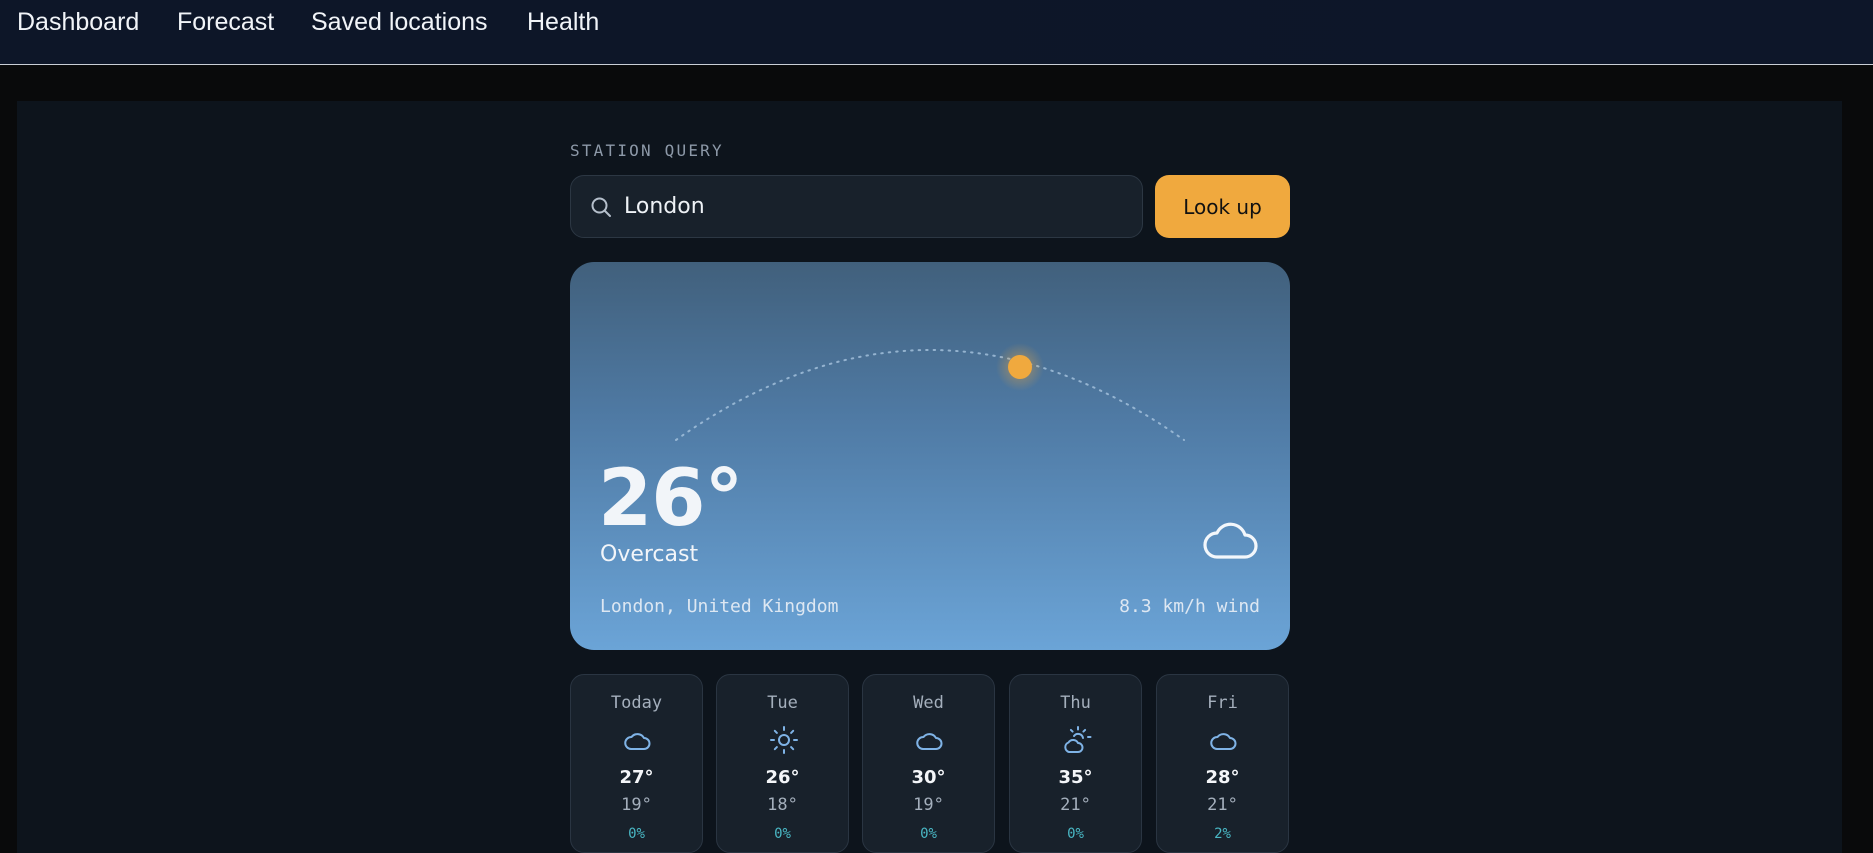 This screenshot has width=1873, height=853. I want to click on forecast-day: Tue, so click(782, 703).